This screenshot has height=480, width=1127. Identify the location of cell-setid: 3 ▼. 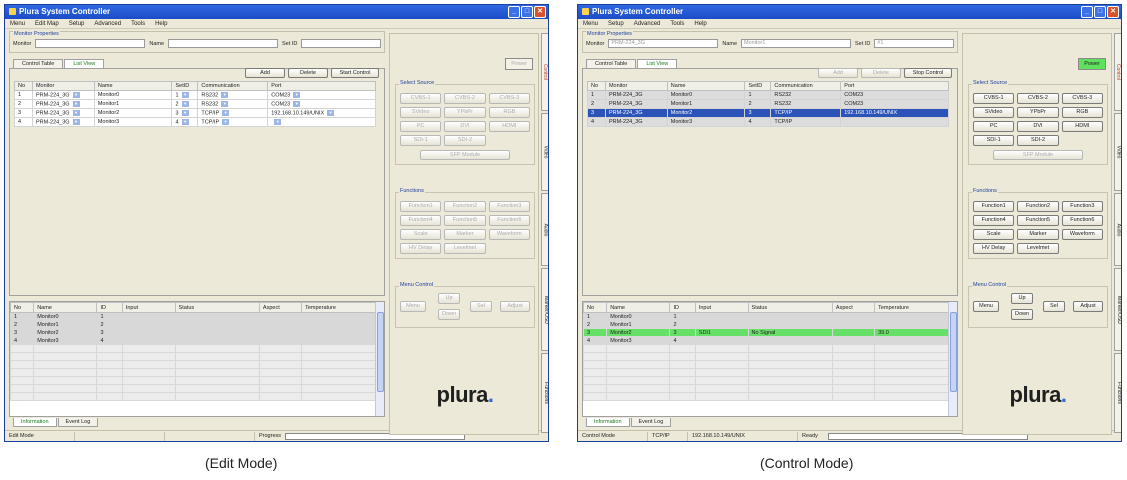
(185, 113).